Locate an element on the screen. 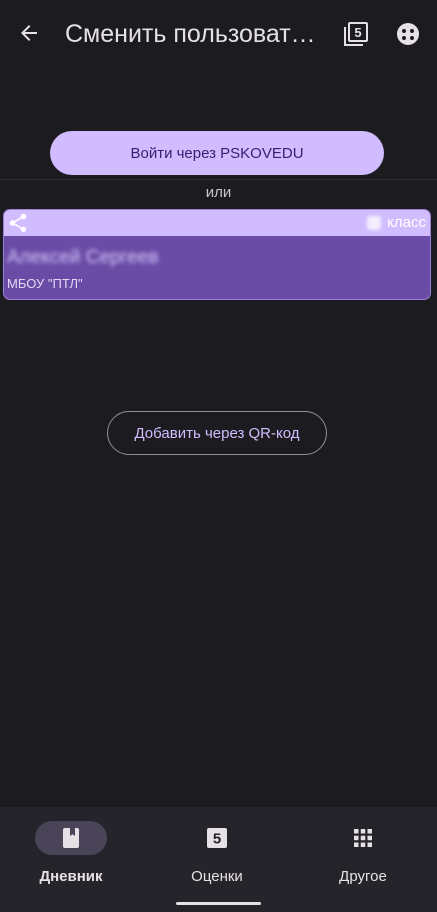 The image size is (437, 912). filter-5-button: 5 is located at coordinates (356, 34).